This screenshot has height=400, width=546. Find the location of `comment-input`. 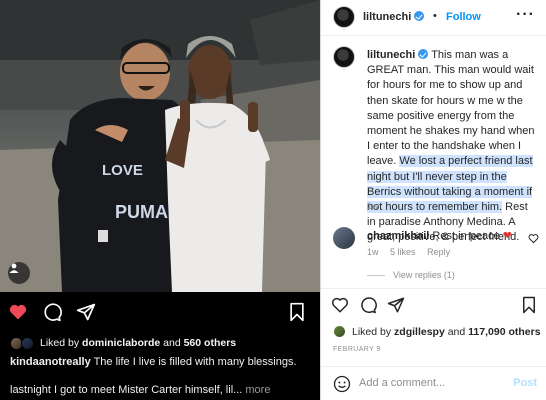

comment-input is located at coordinates (429, 383).